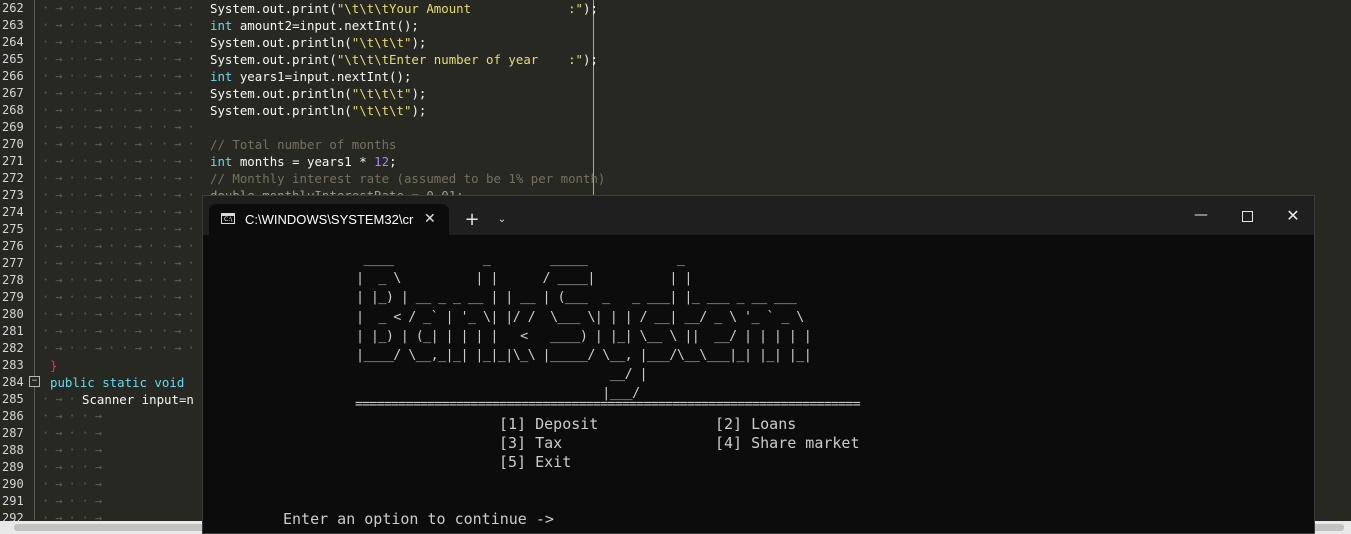 The width and height of the screenshot is (1351, 534). What do you see at coordinates (303, 161) in the screenshot?
I see `code-line-271: int months = years1 * 12;` at bounding box center [303, 161].